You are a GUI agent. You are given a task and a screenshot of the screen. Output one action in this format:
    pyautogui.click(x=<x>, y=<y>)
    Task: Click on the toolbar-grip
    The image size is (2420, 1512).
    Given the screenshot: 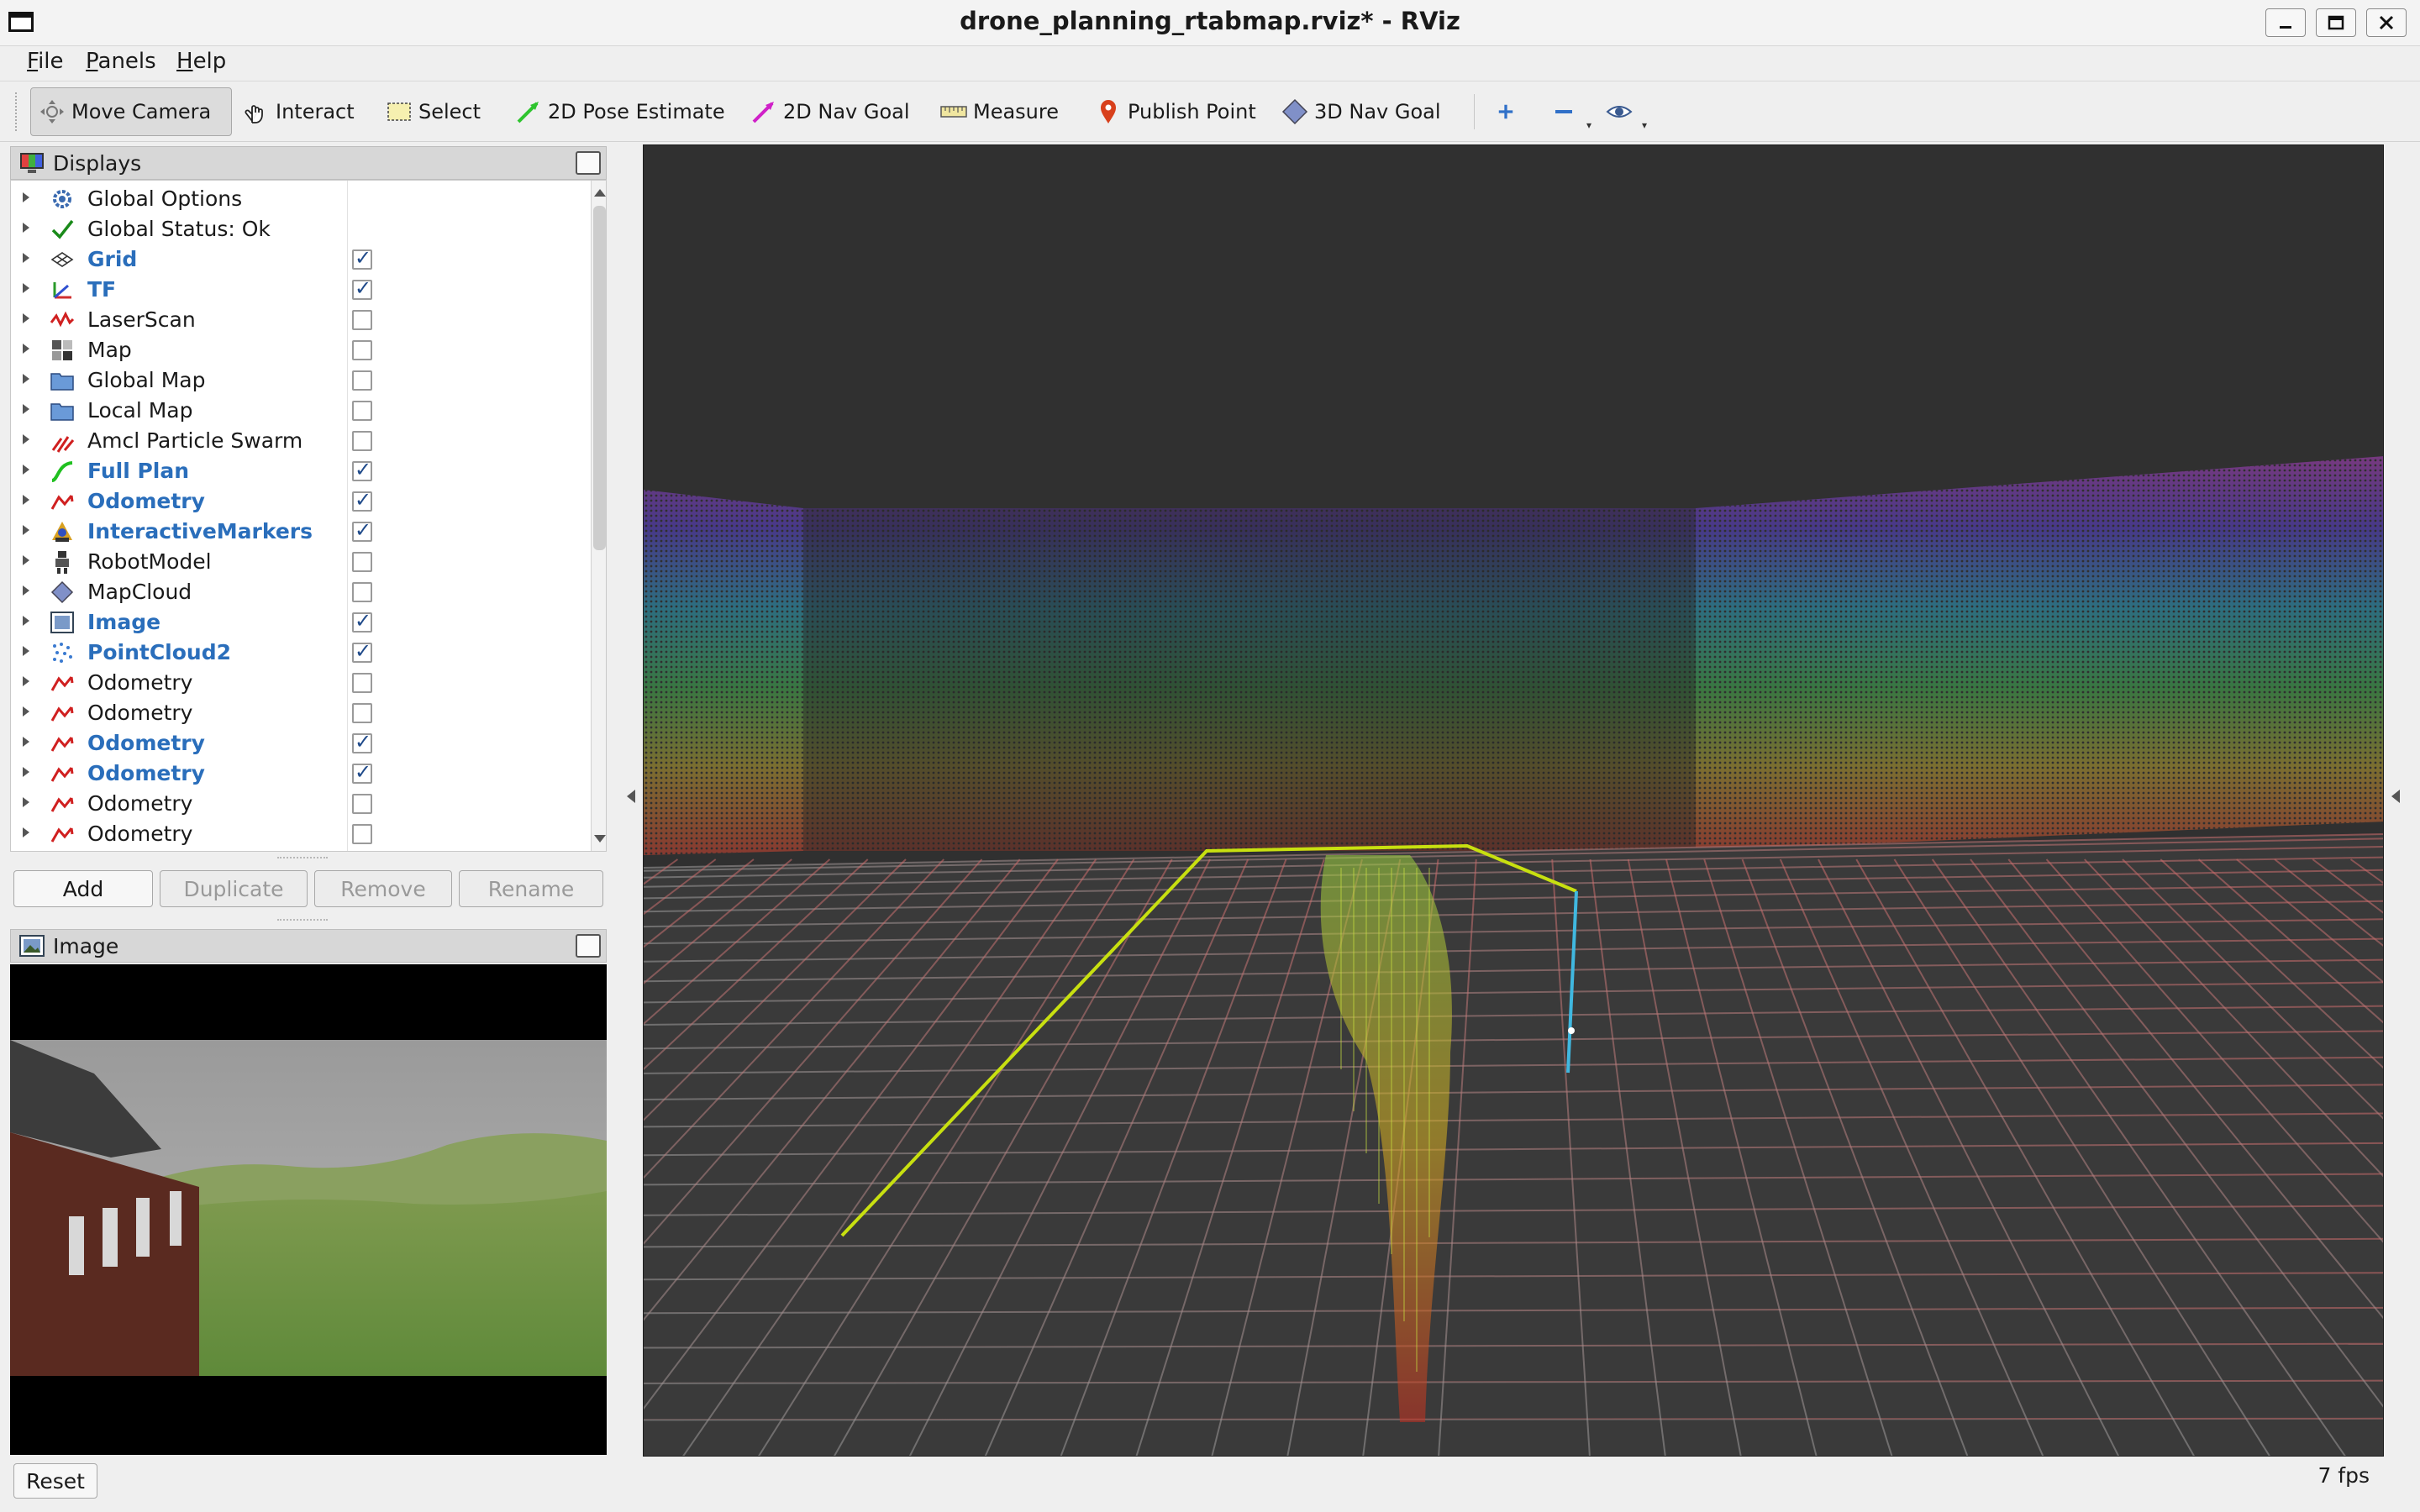 What is the action you would take?
    pyautogui.click(x=18, y=111)
    